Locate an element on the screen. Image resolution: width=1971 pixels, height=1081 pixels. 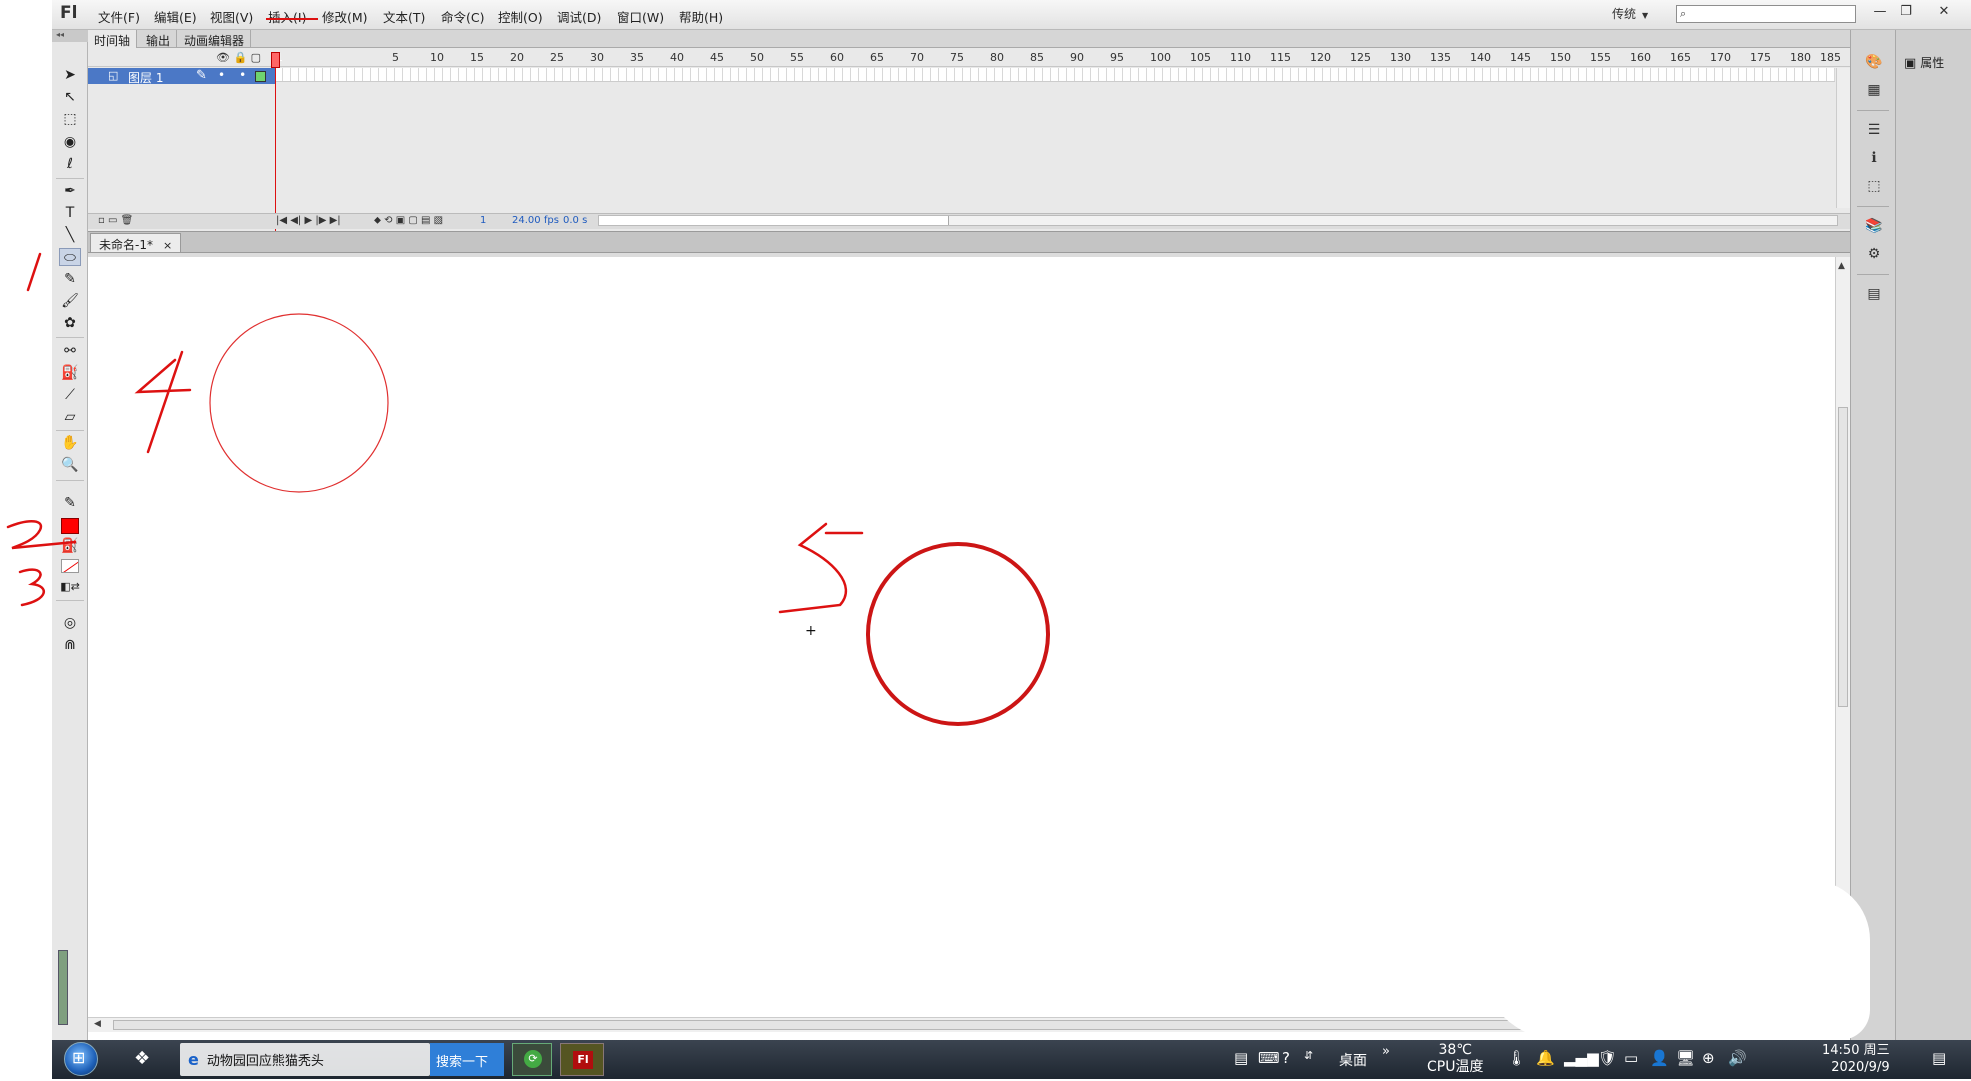
tray-help-icon: ? is located at coordinates (1286, 1058).